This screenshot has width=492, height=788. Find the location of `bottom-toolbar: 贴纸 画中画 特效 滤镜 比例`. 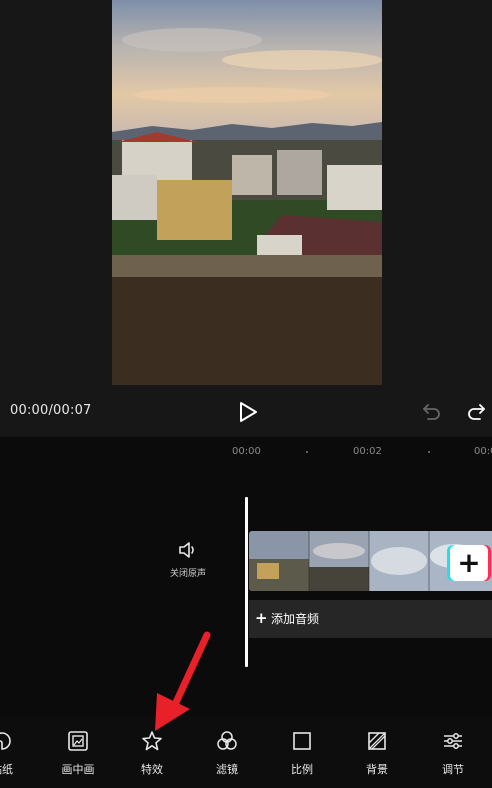

bottom-toolbar: 贴纸 画中画 特效 滤镜 比例 is located at coordinates (246, 751).